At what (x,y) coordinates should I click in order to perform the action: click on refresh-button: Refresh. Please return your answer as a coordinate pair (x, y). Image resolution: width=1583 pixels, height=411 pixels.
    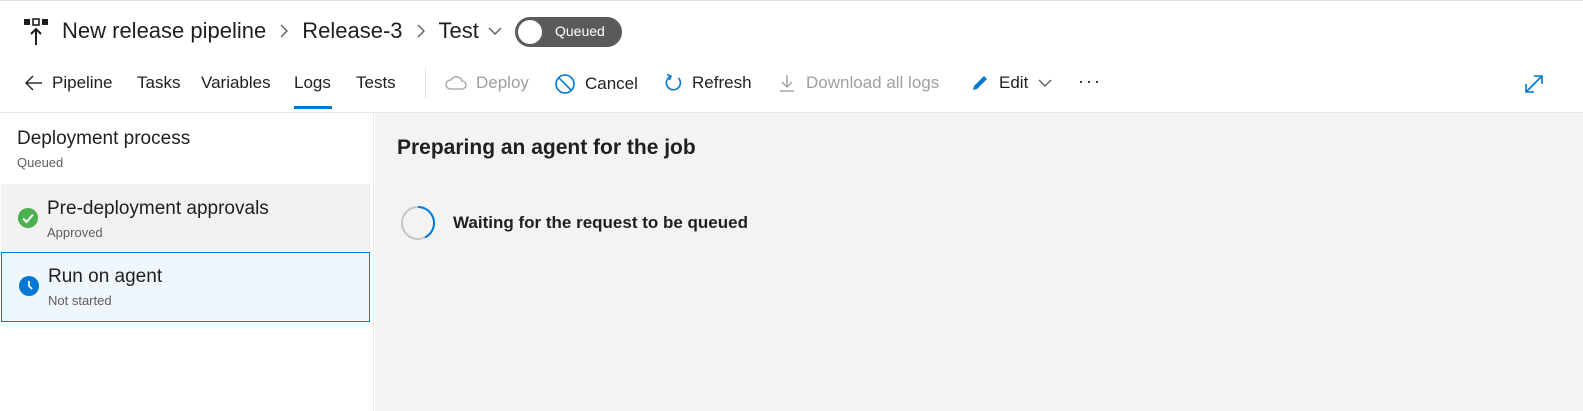
    Looking at the image, I should click on (707, 83).